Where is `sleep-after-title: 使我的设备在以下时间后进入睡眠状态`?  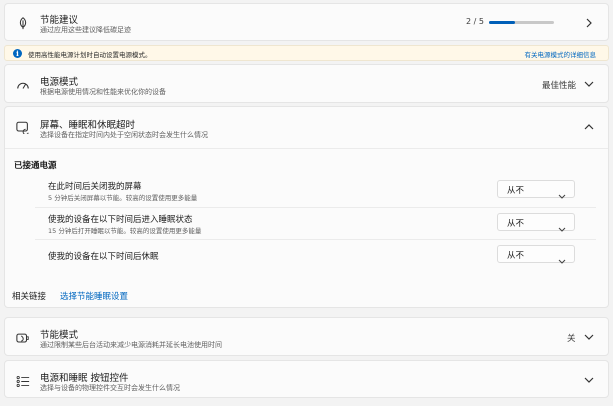 sleep-after-title: 使我的设备在以下时间后进入睡眠状态 is located at coordinates (120, 220).